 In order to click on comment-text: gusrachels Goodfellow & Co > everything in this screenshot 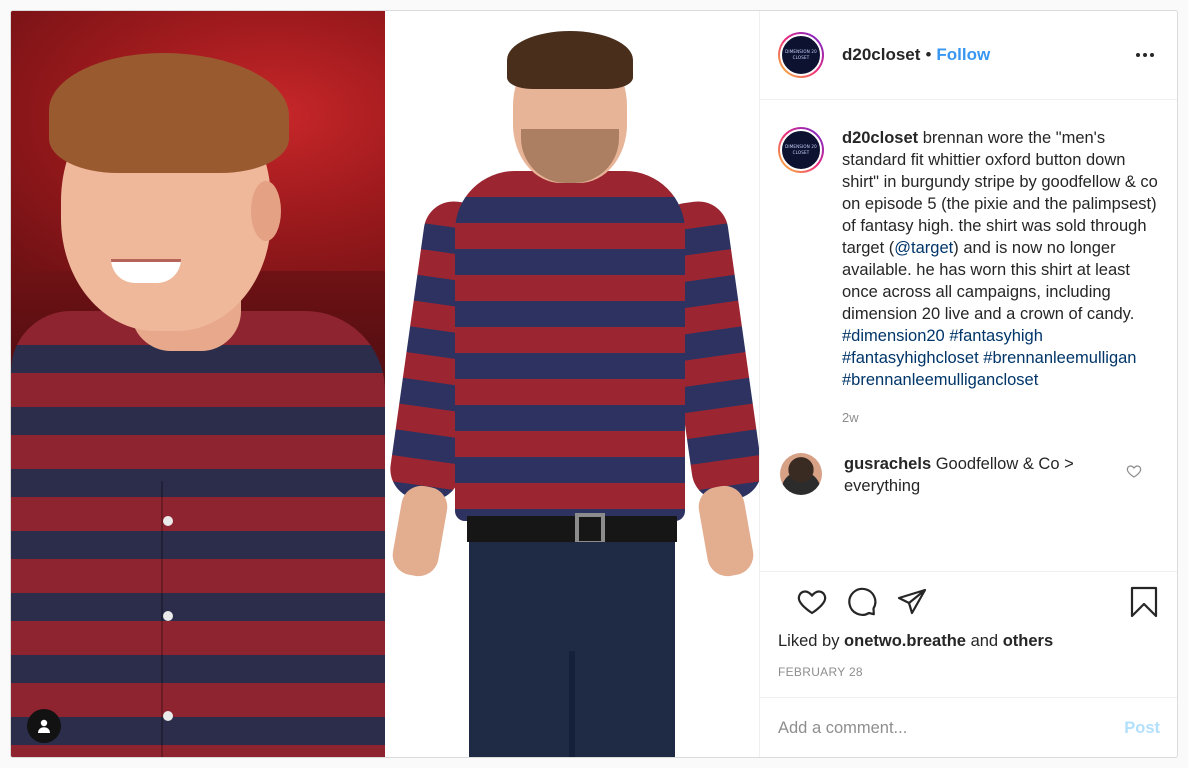, I will do `click(959, 475)`.